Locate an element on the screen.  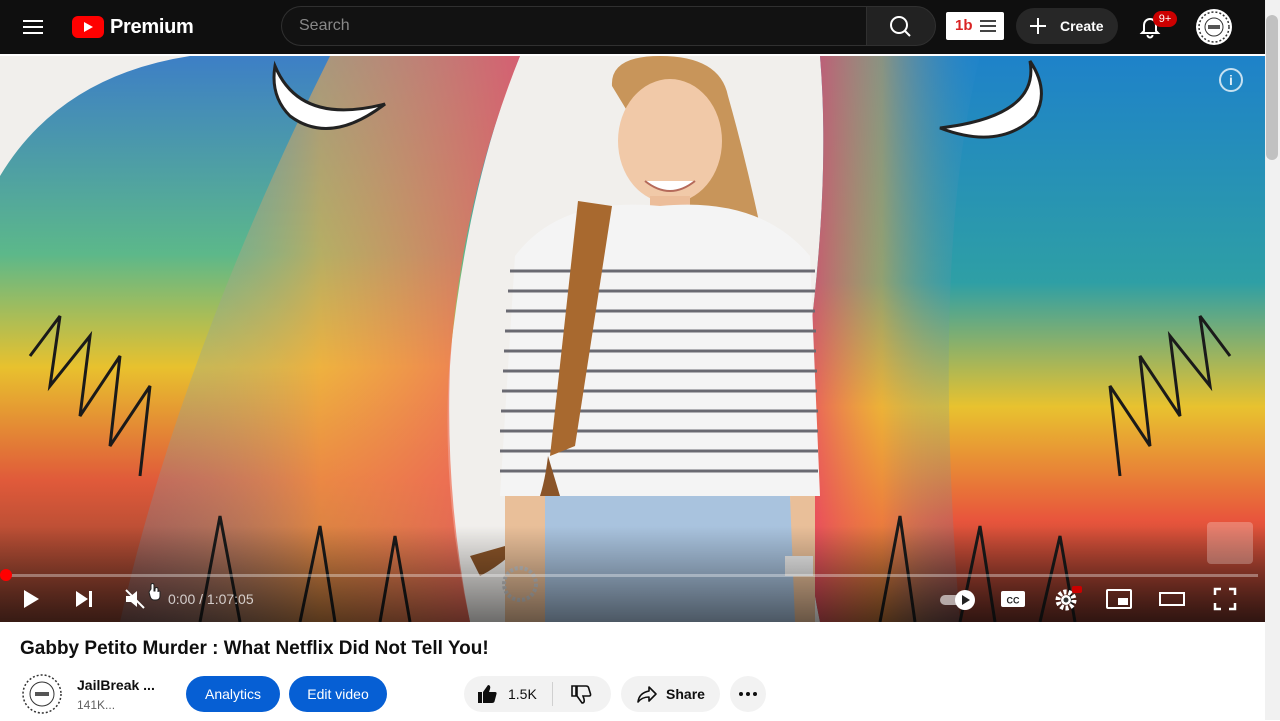
search-button is located at coordinates (901, 26).